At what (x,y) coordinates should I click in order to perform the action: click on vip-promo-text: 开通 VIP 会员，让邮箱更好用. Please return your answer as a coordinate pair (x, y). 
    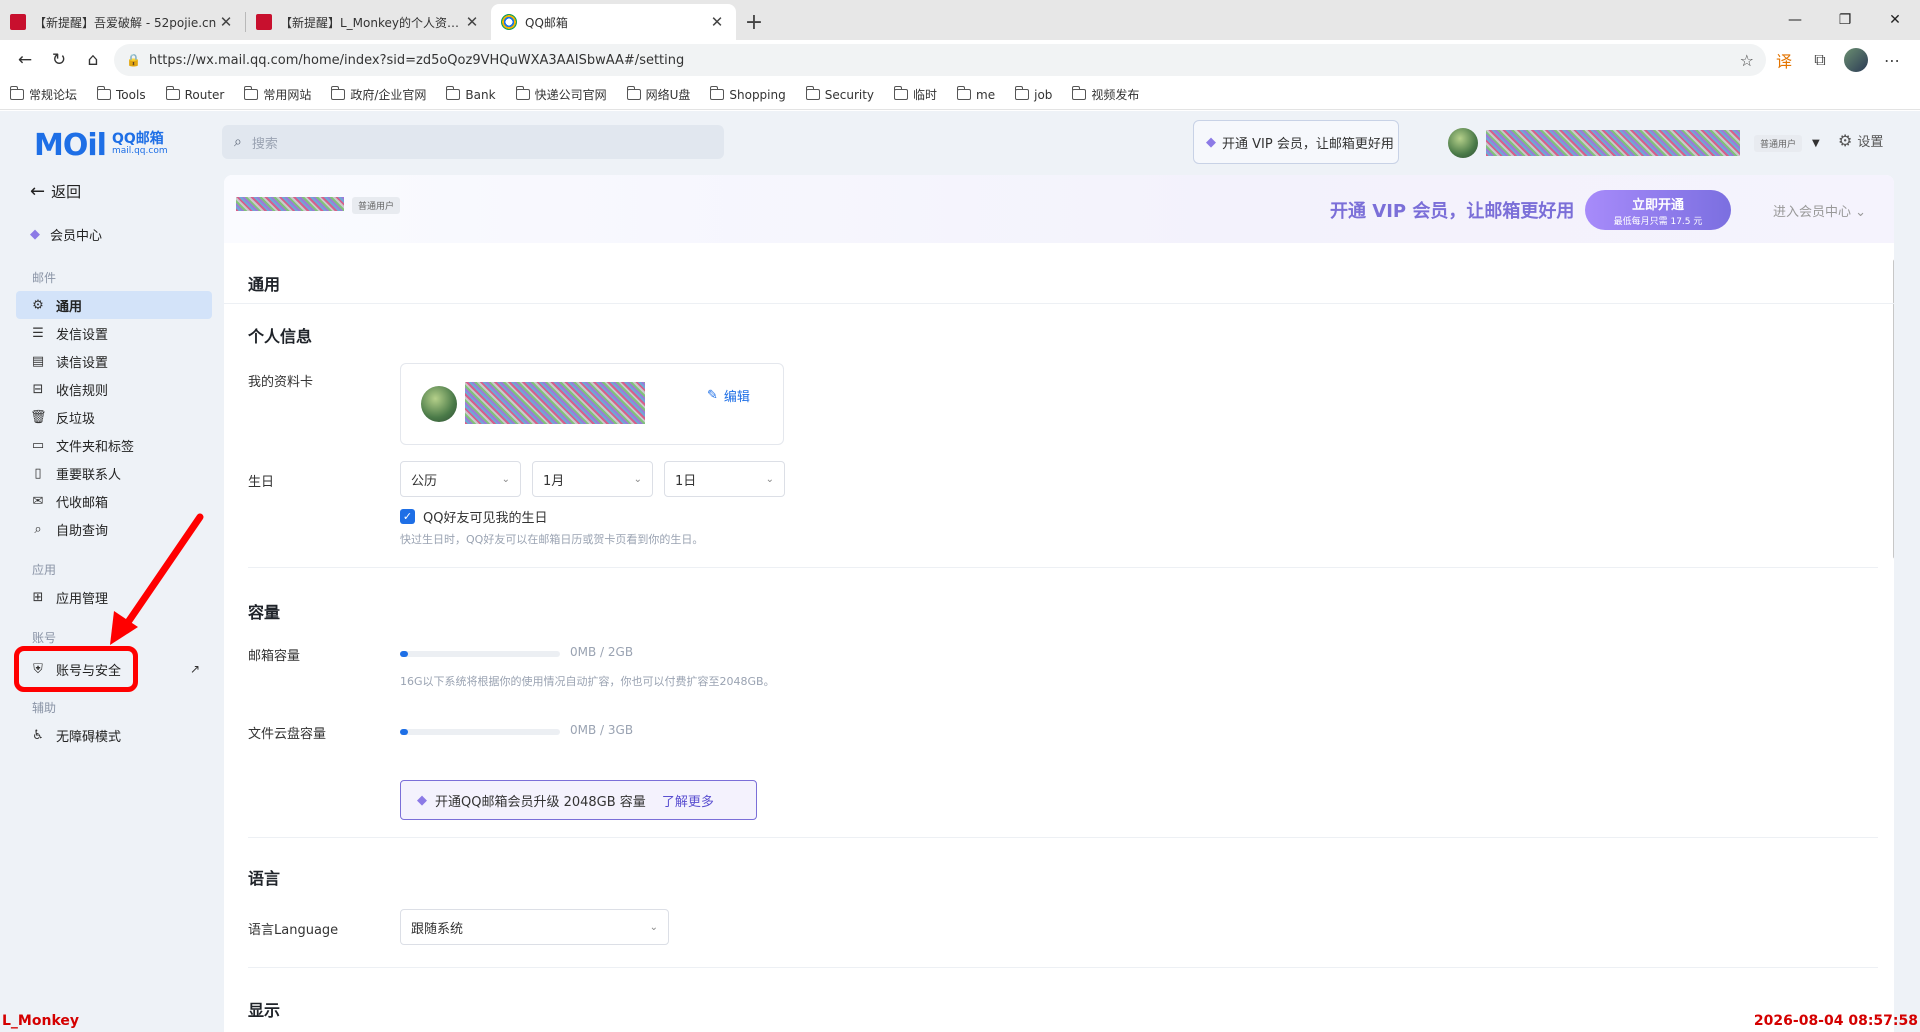
    Looking at the image, I should click on (1452, 211).